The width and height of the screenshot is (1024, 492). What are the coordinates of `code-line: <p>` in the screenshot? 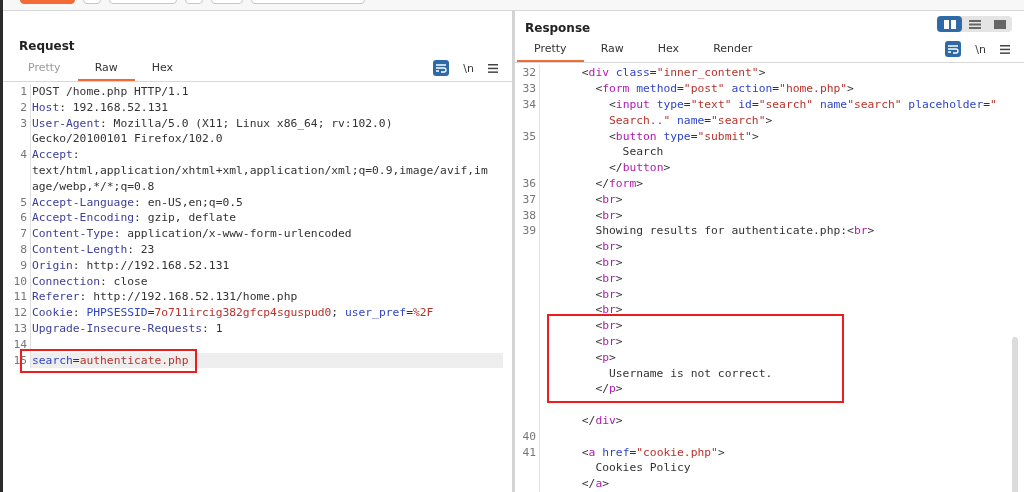 It's located at (605, 357).